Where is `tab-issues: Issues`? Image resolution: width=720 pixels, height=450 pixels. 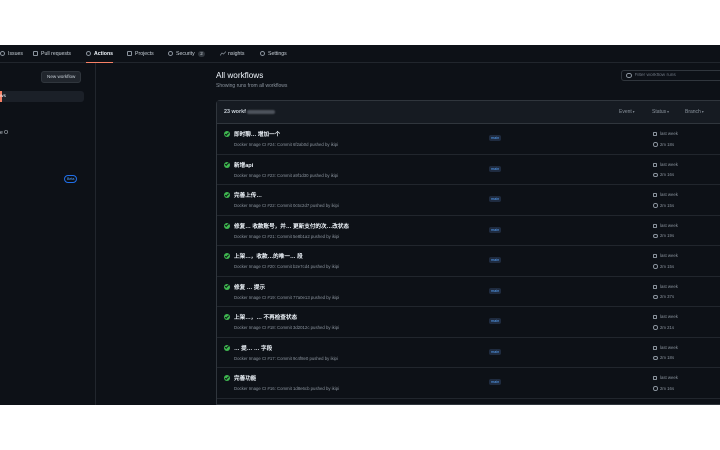 tab-issues: Issues is located at coordinates (11, 53).